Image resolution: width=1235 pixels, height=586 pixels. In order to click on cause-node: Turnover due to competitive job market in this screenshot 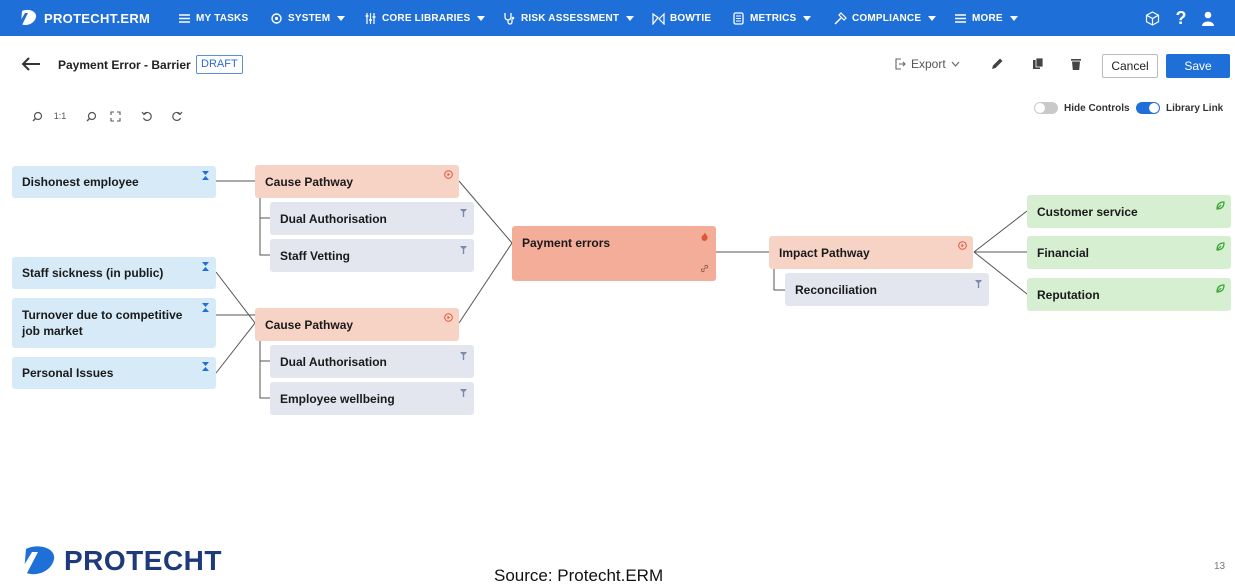, I will do `click(114, 323)`.